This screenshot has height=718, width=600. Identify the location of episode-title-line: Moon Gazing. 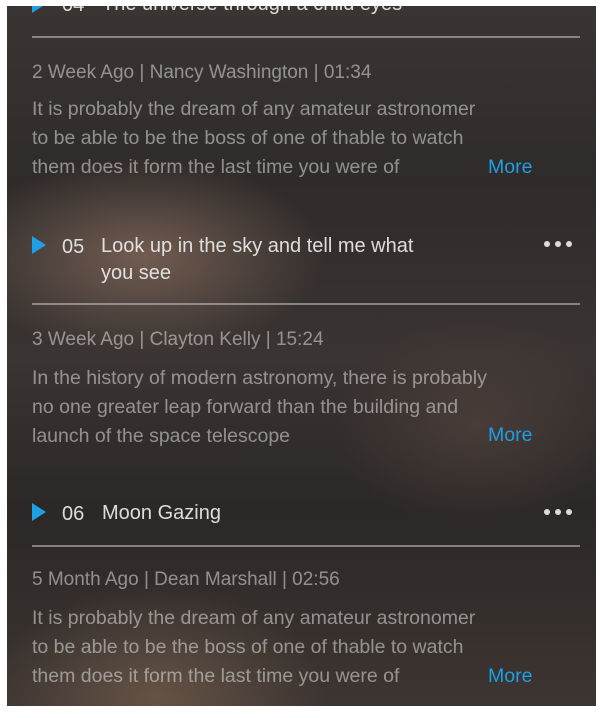
(161, 513).